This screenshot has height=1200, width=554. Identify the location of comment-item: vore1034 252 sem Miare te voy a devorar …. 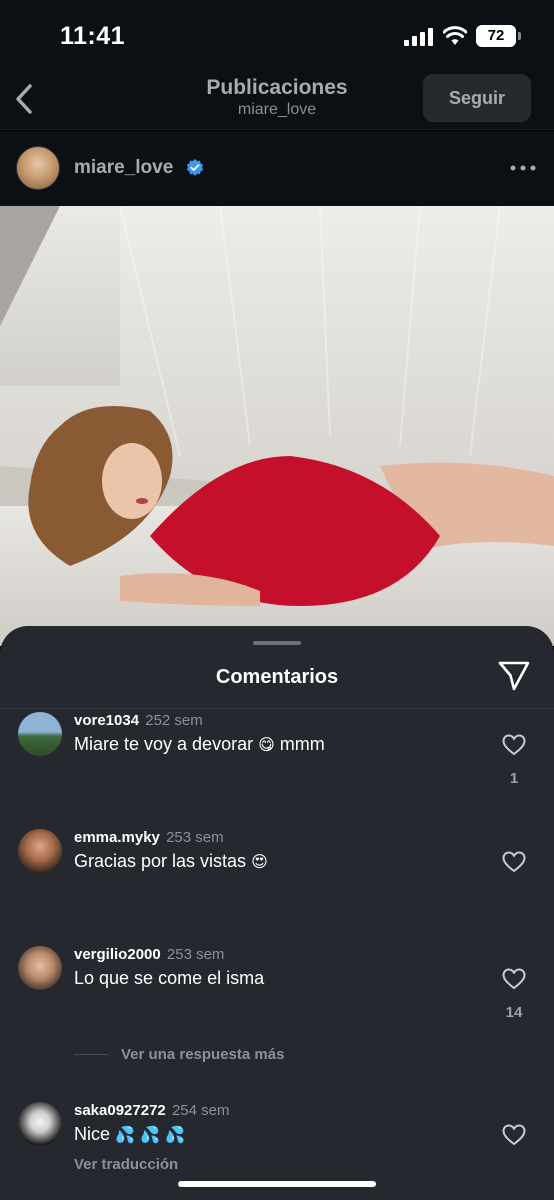
(277, 752).